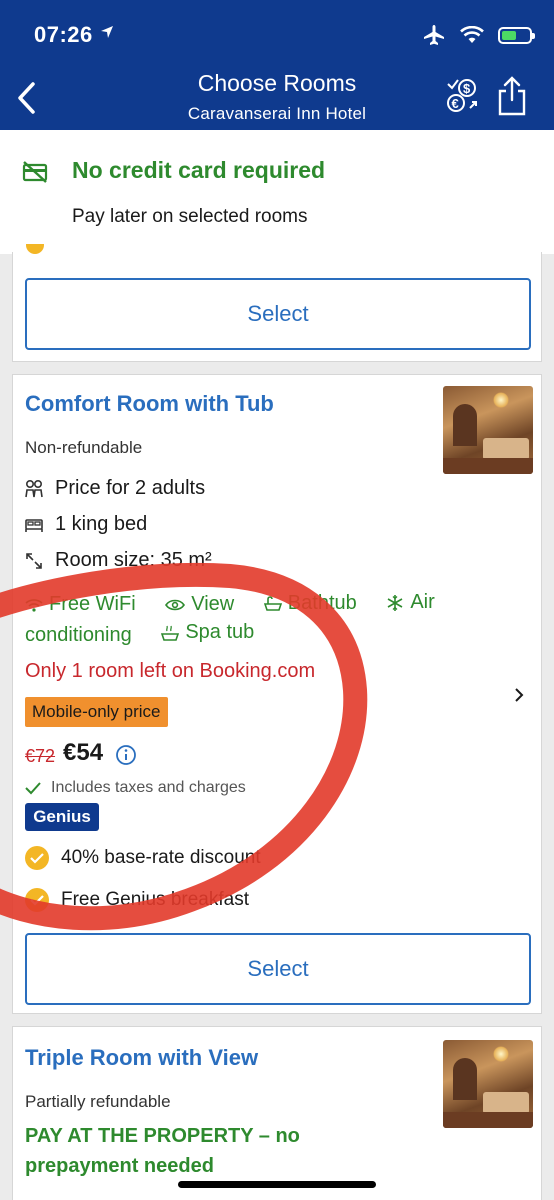 This screenshot has height=1200, width=554. I want to click on share-icon, so click(512, 96).